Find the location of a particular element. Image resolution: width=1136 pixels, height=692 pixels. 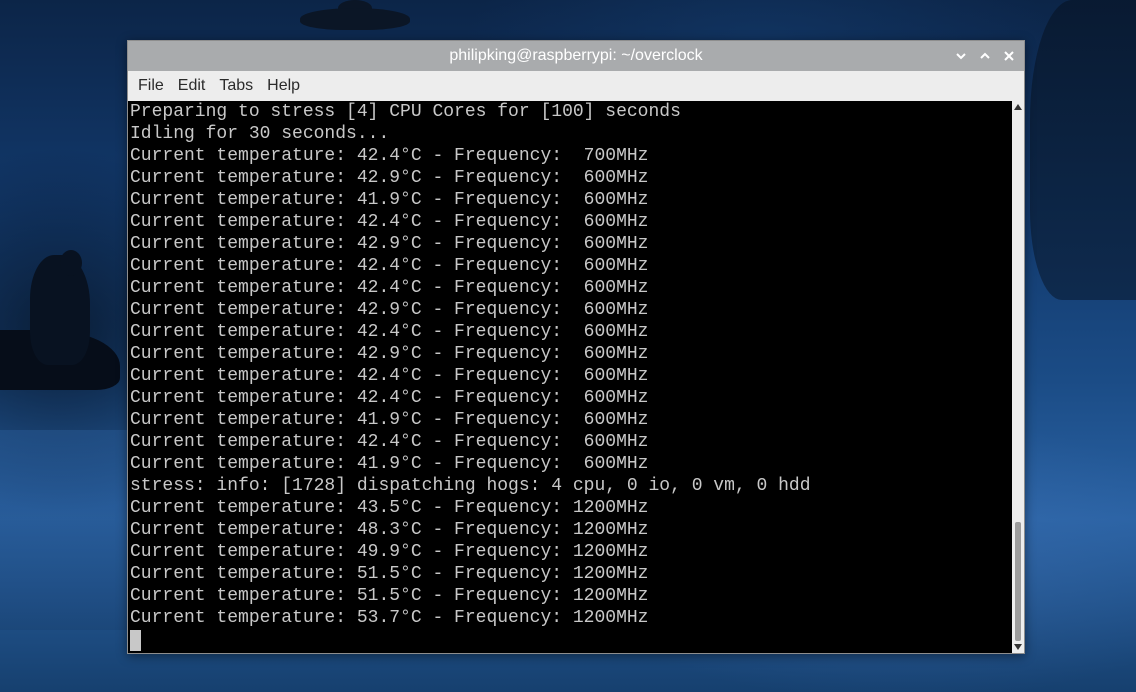

scroll-up-arrow-icon is located at coordinates (1018, 107).